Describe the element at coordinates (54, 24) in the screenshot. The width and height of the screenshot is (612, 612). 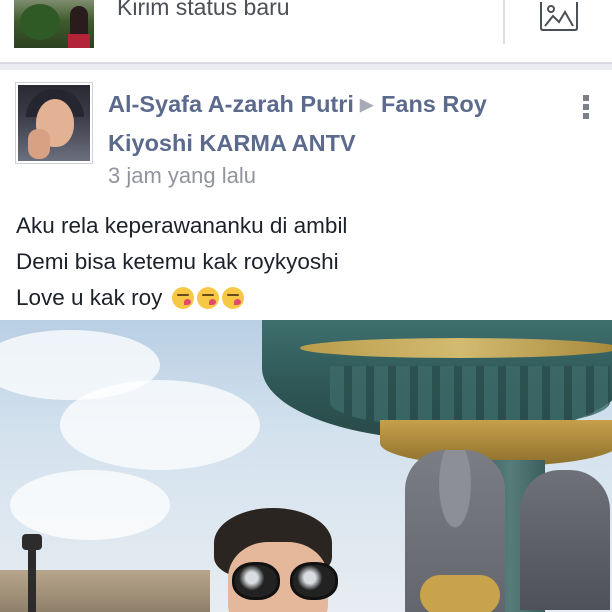
I see `composer-avatar` at that location.